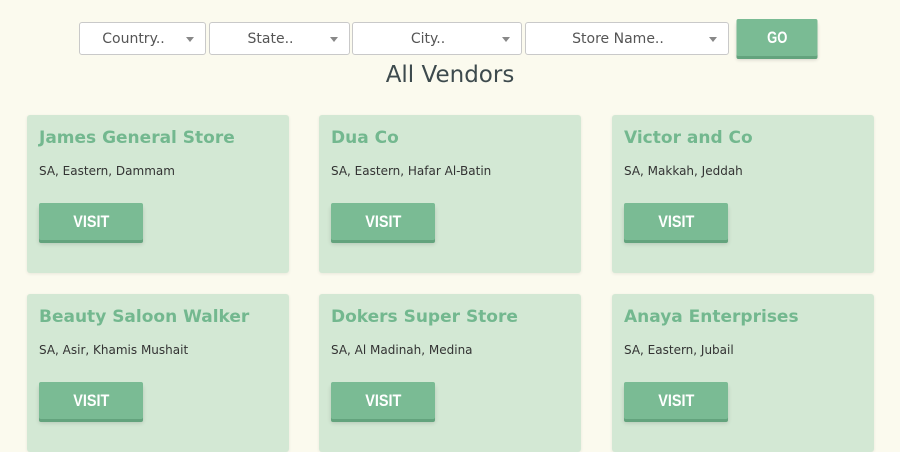 The image size is (900, 452). I want to click on vendor-address: SA, Eastern, Dammam, so click(107, 171).